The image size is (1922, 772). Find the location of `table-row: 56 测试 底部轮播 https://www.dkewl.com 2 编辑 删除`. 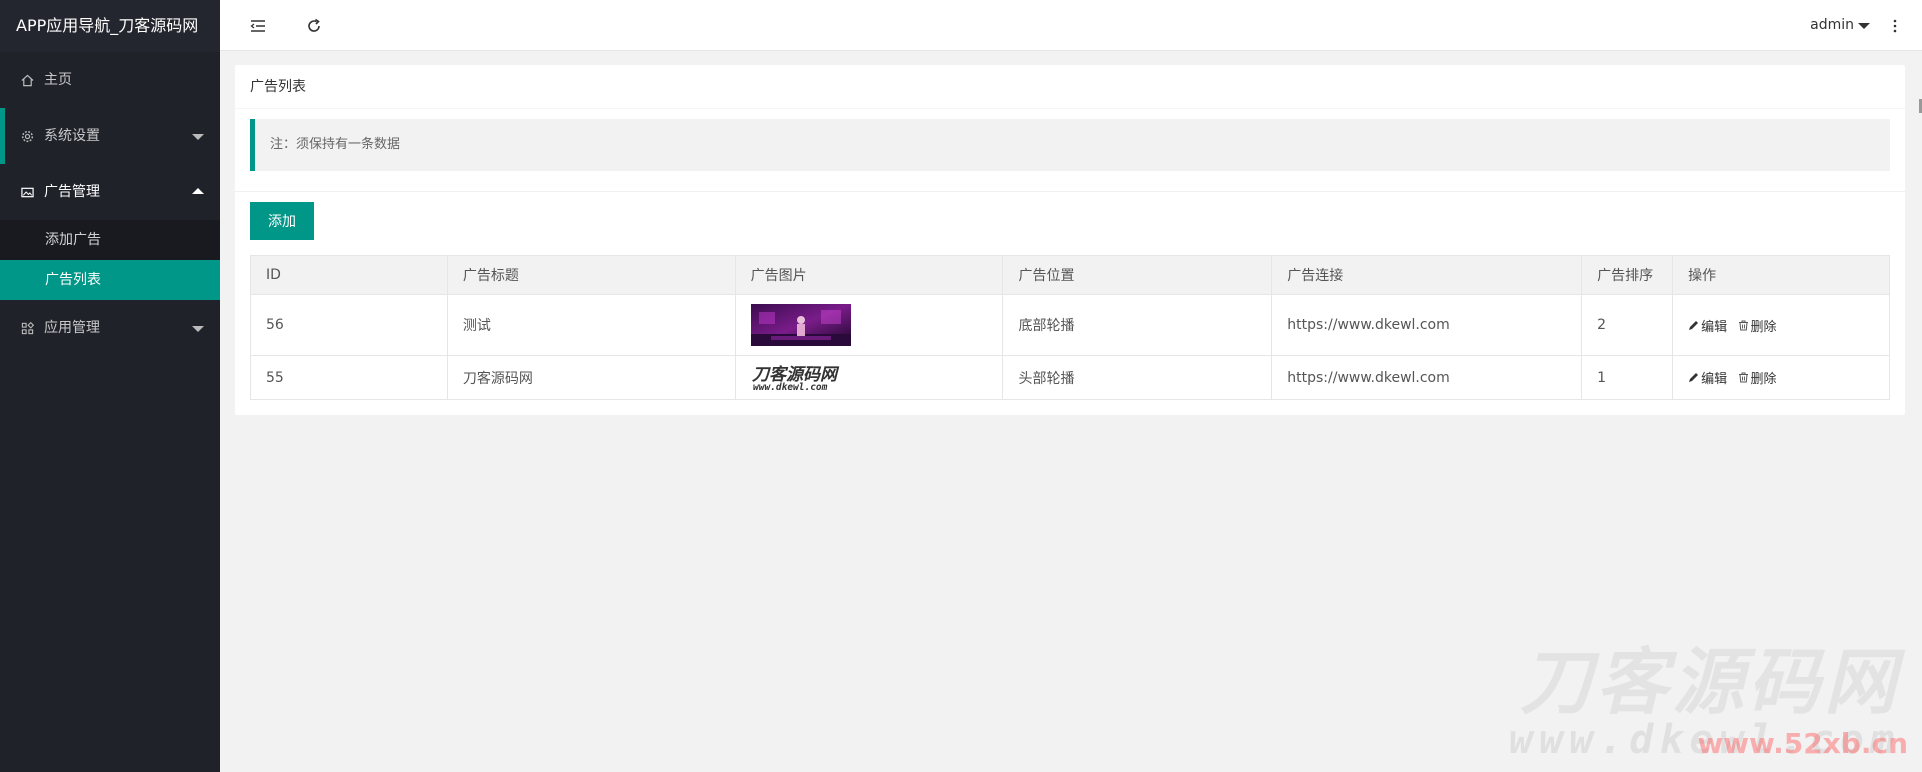

table-row: 56 测试 底部轮播 https://www.dkewl.com 2 编辑 删除 is located at coordinates (1070, 325).